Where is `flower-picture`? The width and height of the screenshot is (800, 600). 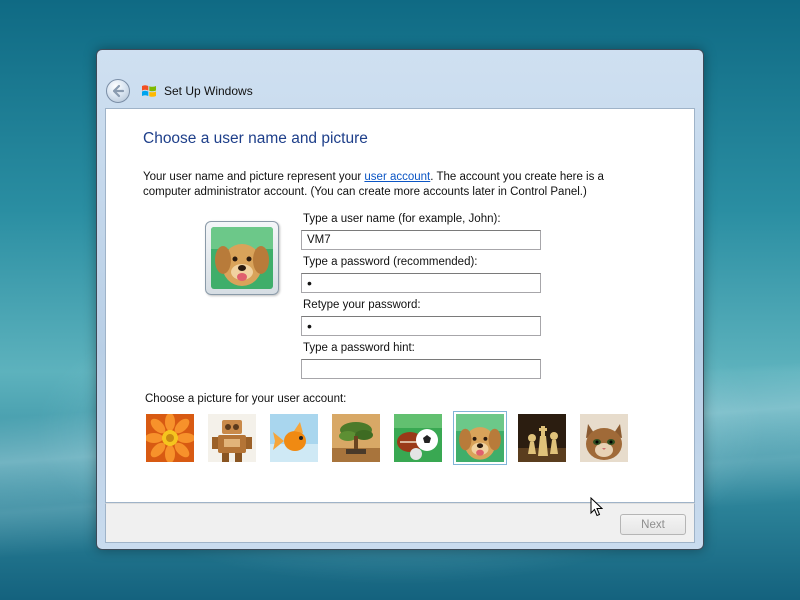
flower-picture is located at coordinates (170, 438).